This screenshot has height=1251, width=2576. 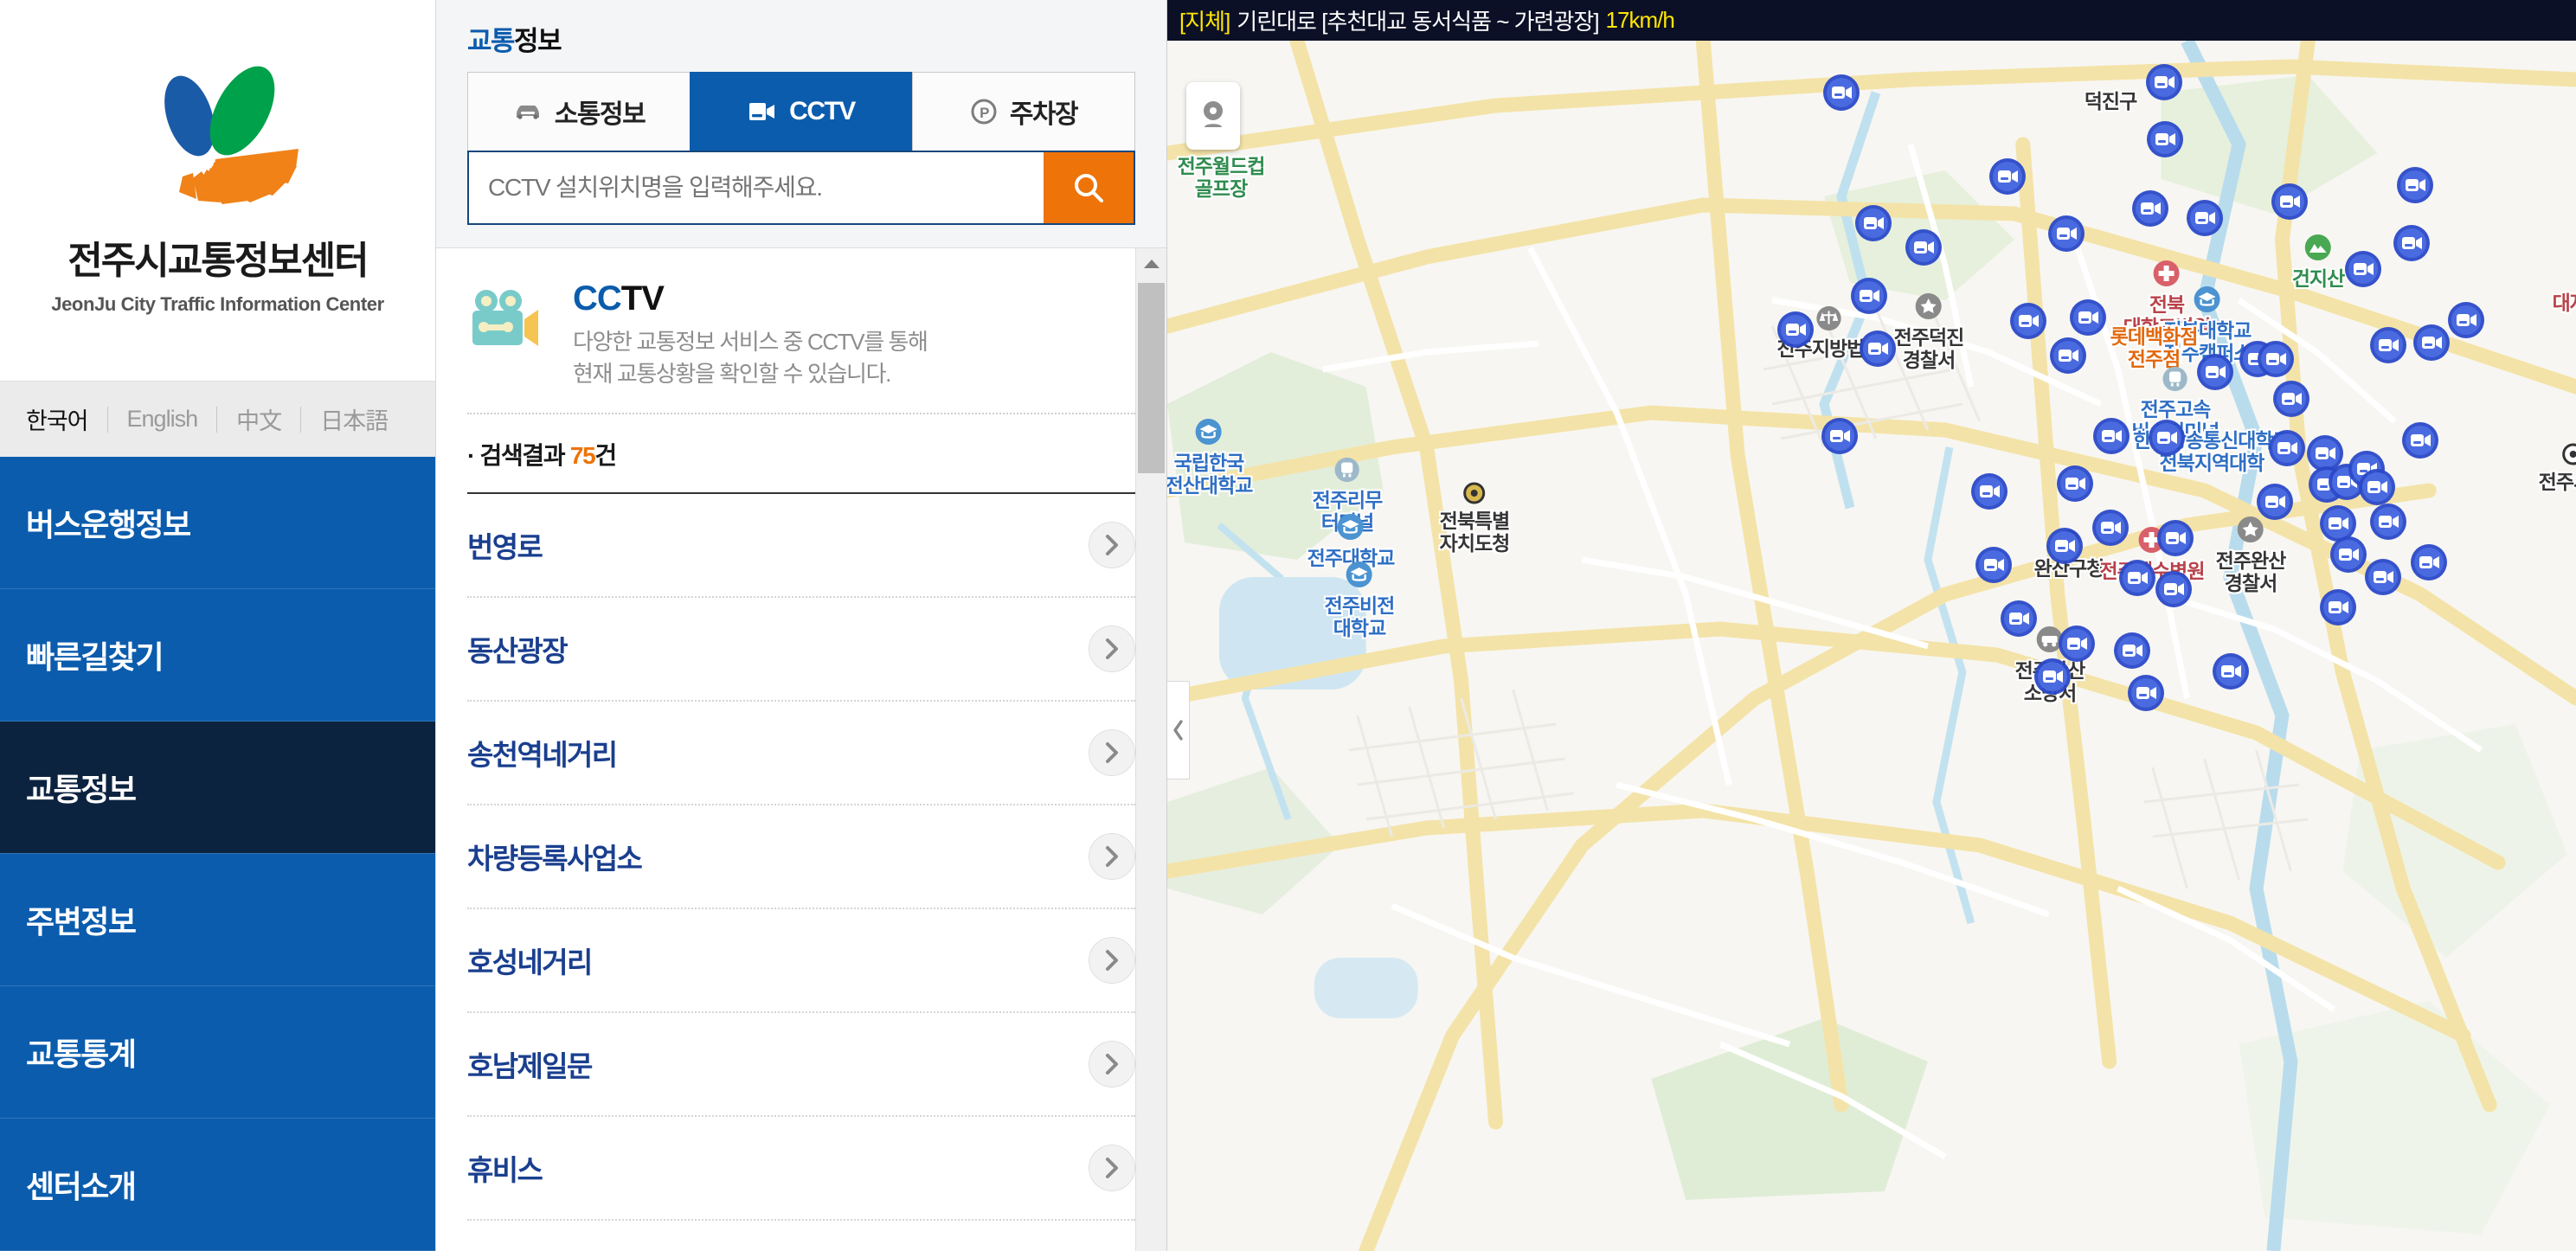 I want to click on video-camera-icon, so click(x=762, y=111).